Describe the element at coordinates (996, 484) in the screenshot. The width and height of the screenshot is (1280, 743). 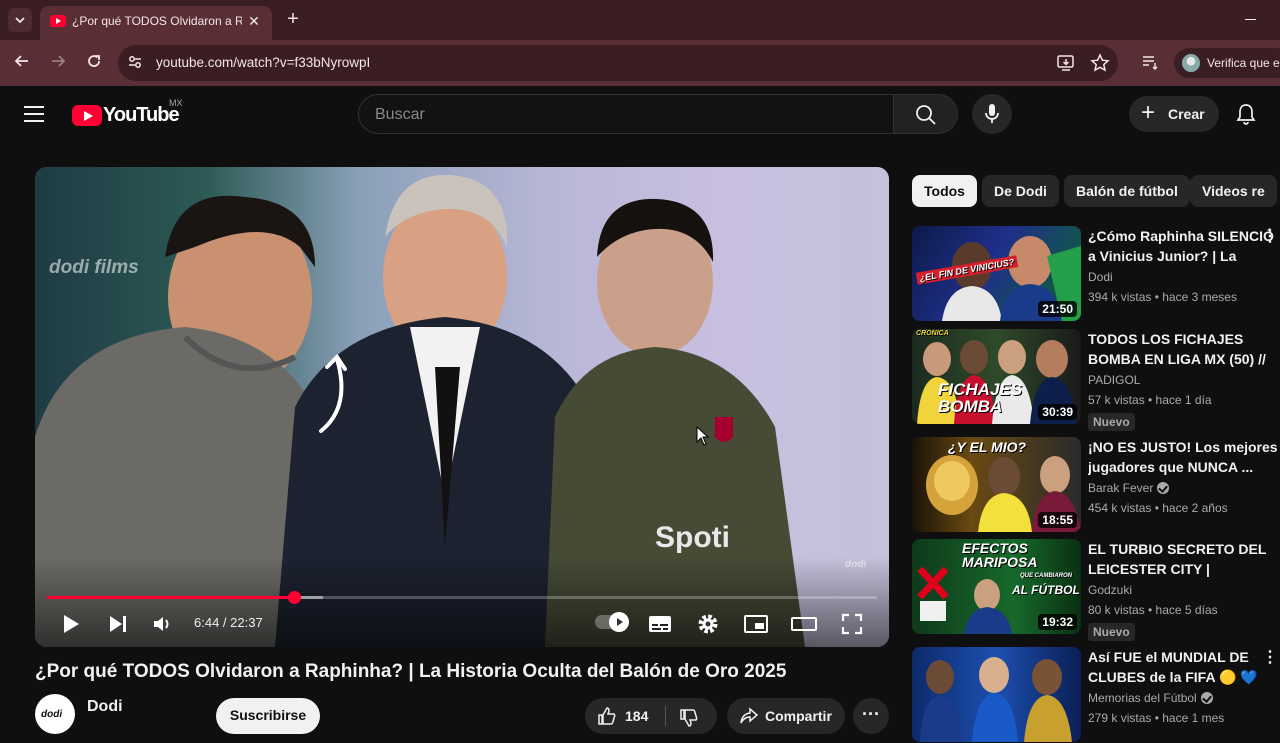
I see `recommendation-thumbnail: ¿Y EL MIO? 18:55` at that location.